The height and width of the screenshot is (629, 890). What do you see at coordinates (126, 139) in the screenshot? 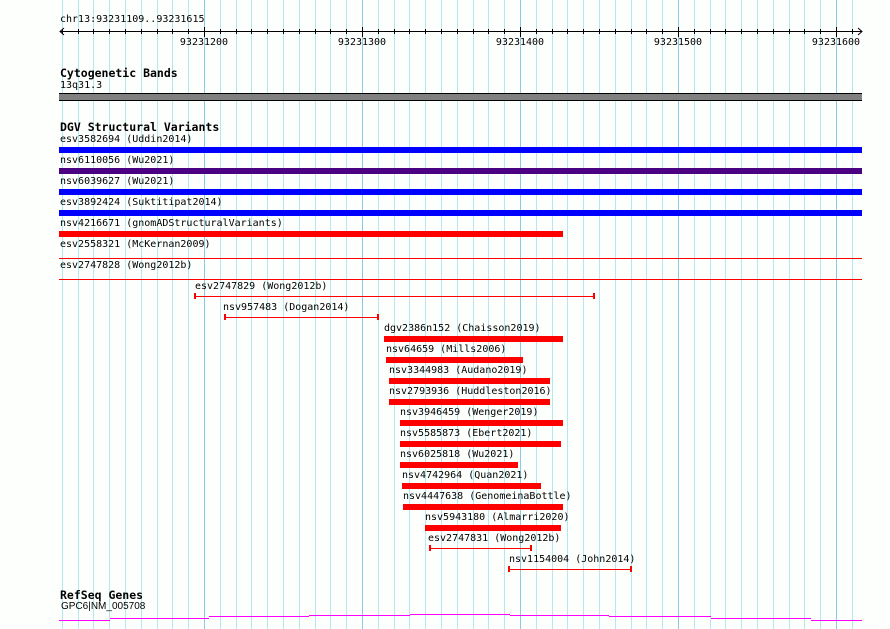
I see `variant-label: esv3582694 (Uddin2014)` at bounding box center [126, 139].